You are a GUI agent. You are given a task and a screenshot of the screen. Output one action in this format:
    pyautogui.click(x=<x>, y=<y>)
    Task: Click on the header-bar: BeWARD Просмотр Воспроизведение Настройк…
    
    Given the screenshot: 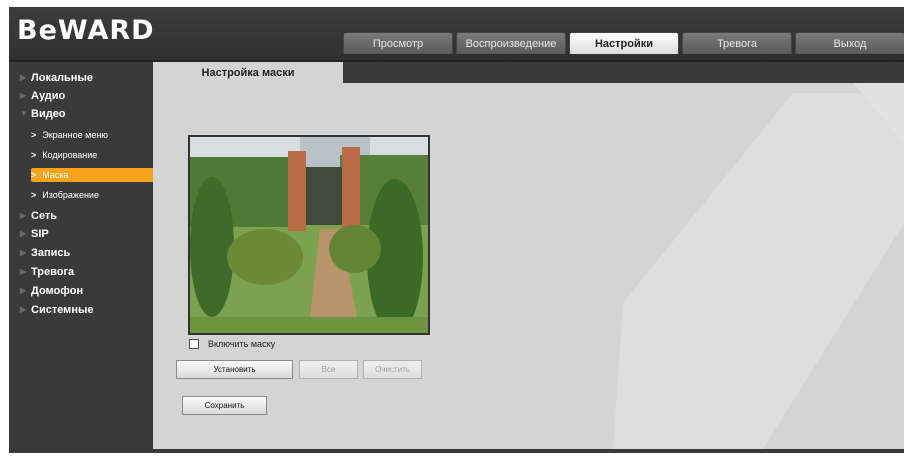 What is the action you would take?
    pyautogui.click(x=456, y=34)
    